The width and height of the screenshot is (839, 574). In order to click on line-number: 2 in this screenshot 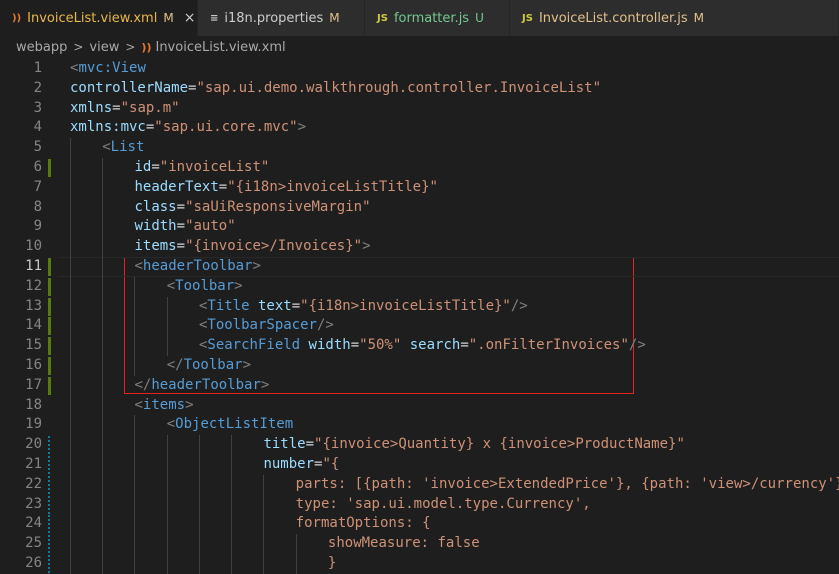, I will do `click(37, 87)`.